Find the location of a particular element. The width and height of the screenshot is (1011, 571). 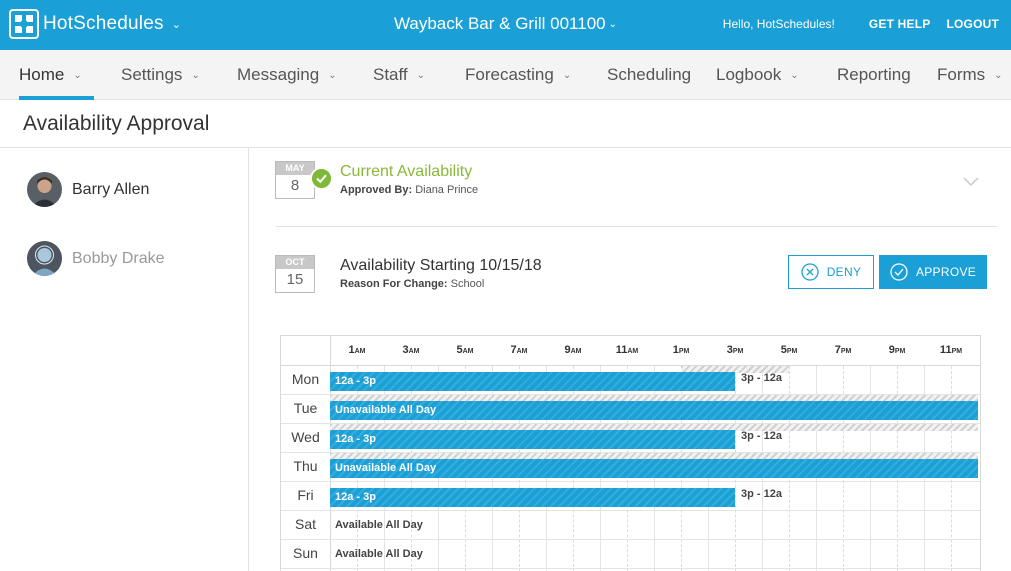

nav-staff: Staff ⌄ is located at coordinates (399, 75).